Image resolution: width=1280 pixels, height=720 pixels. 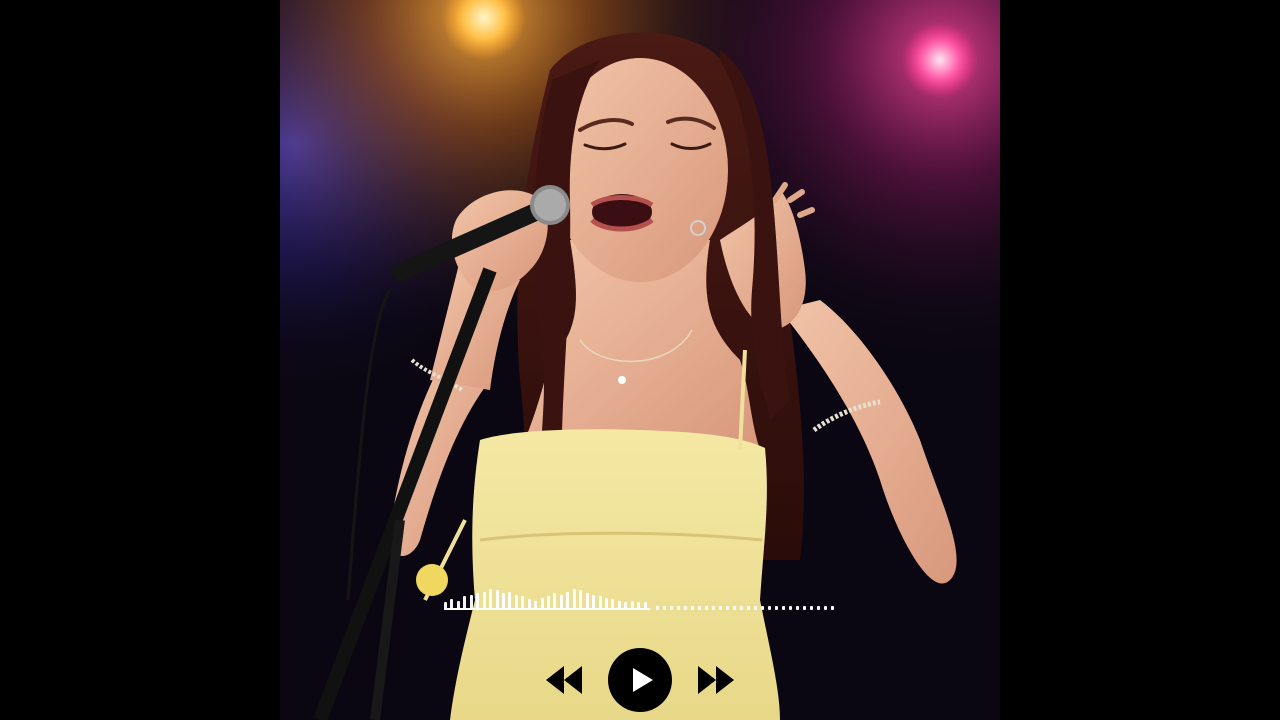 I want to click on rewind-button, so click(x=564, y=680).